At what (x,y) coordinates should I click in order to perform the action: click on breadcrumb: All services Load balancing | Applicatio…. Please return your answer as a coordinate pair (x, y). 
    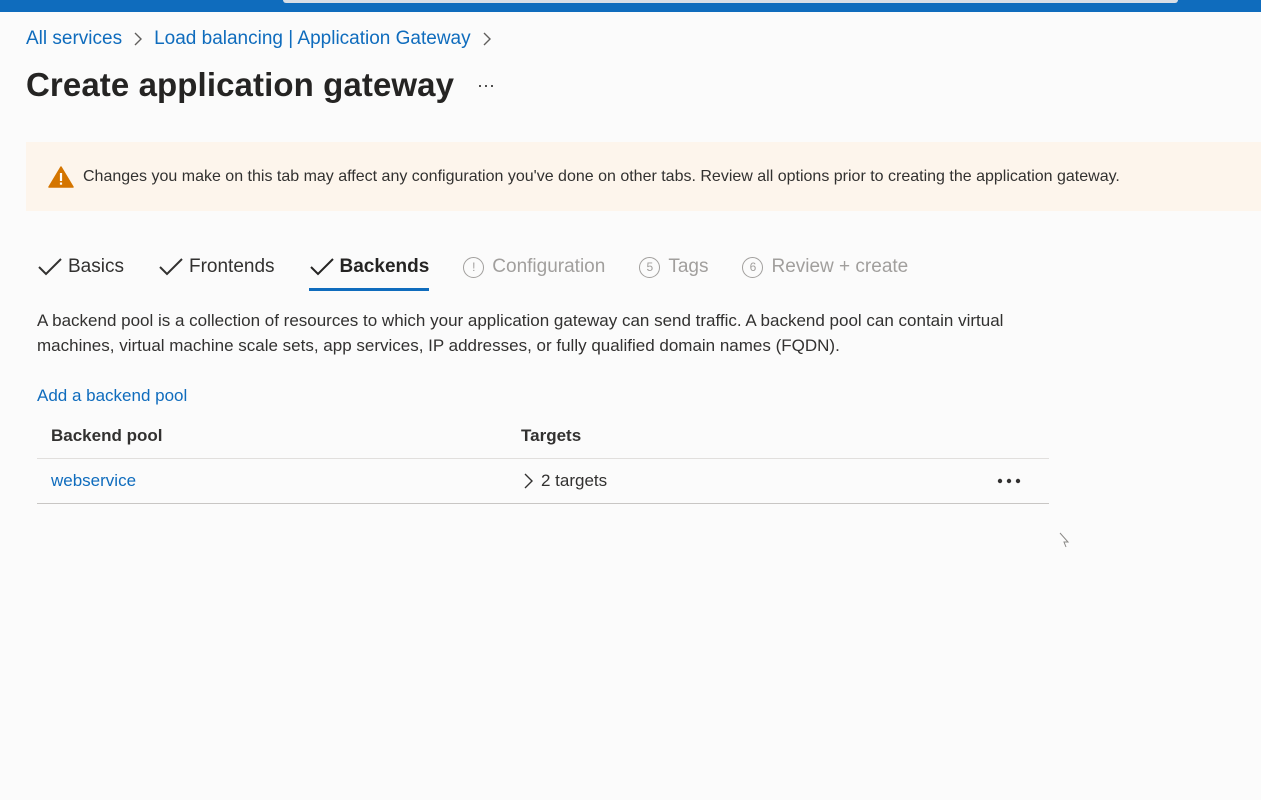
    Looking at the image, I should click on (264, 39).